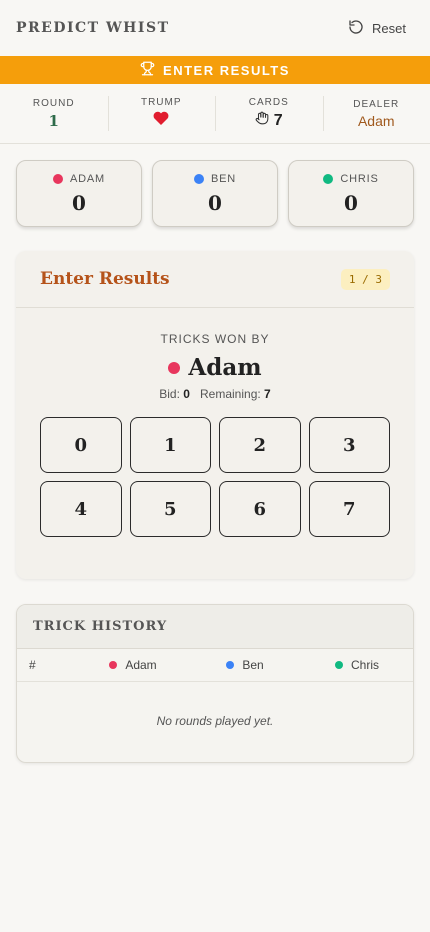  I want to click on reset-icon, so click(356, 28).